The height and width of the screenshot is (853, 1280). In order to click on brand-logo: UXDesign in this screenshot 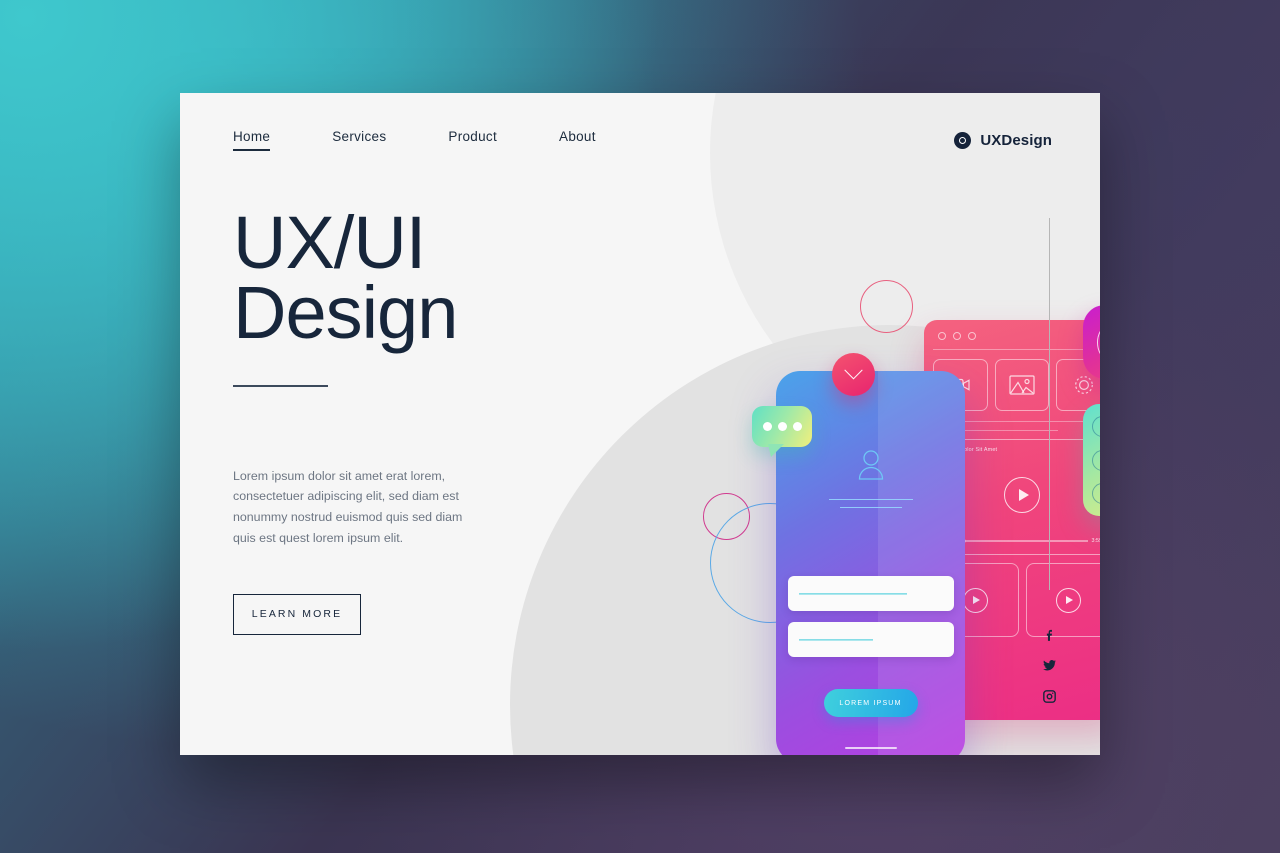, I will do `click(1003, 140)`.